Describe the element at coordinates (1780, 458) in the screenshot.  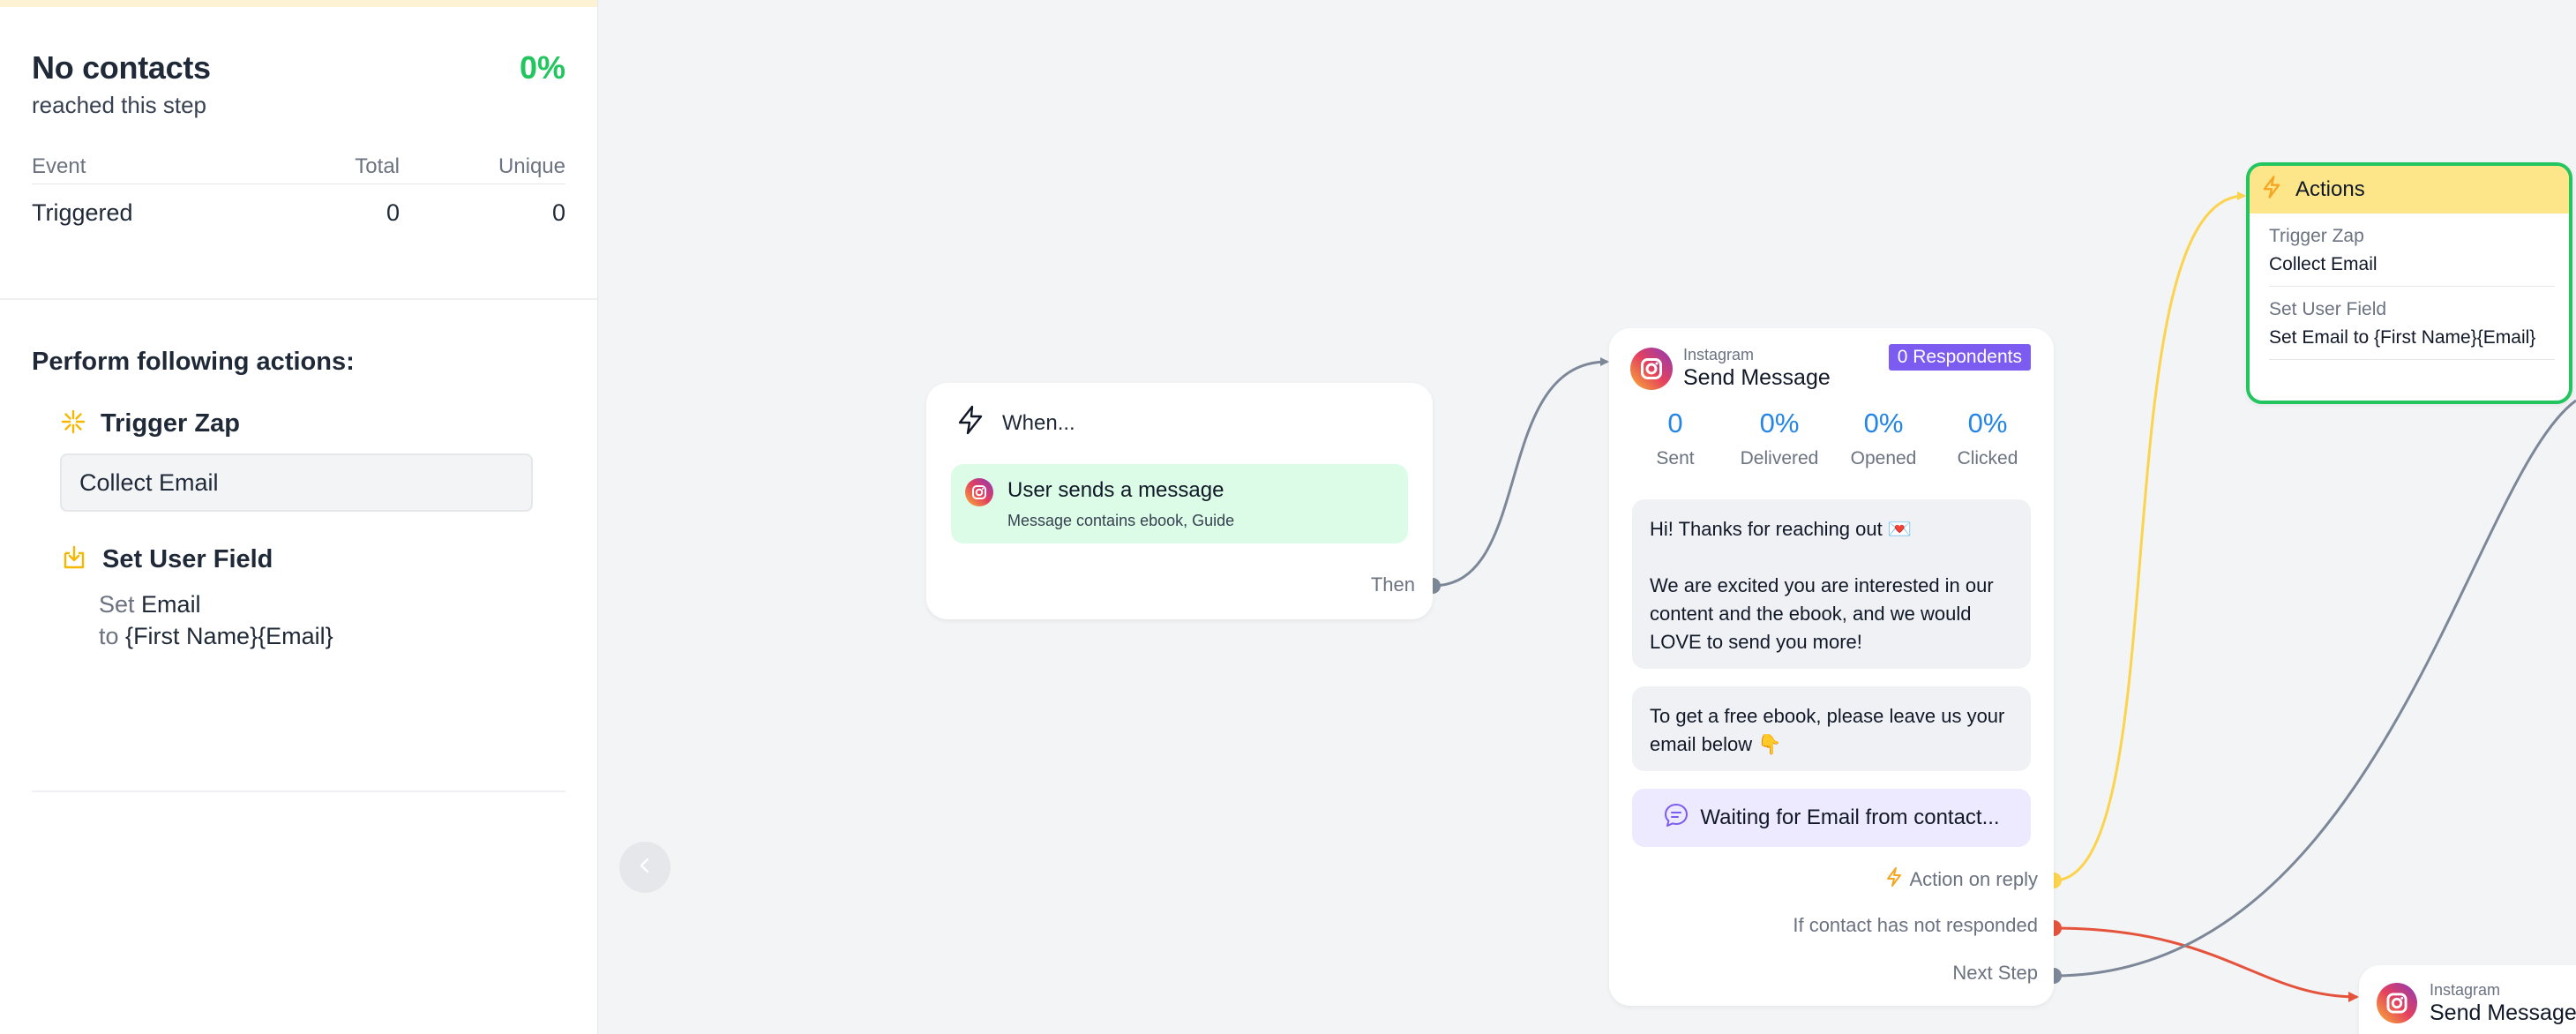
I see `metric-label: Delivered` at that location.